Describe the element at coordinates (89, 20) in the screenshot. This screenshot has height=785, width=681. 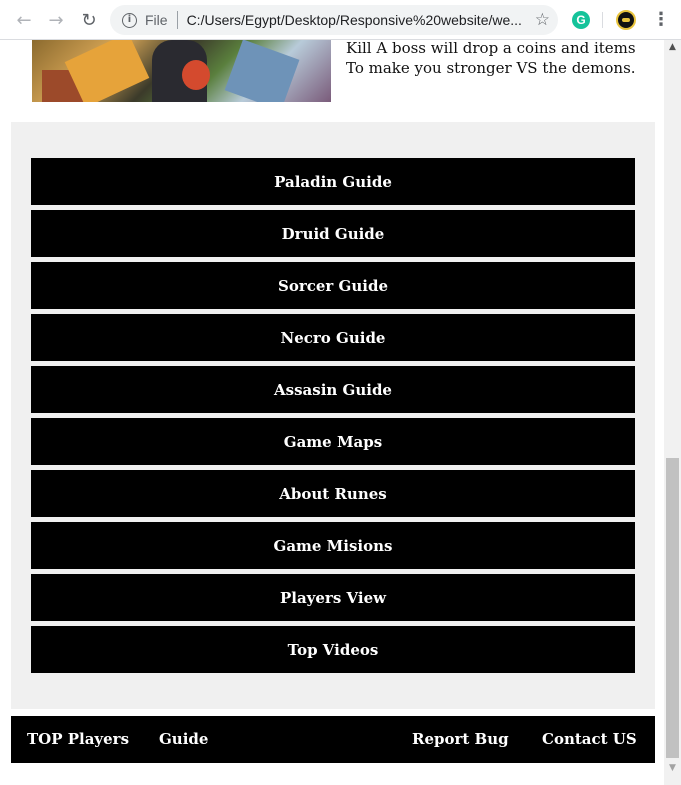
I see `reload-icon: ↻` at that location.